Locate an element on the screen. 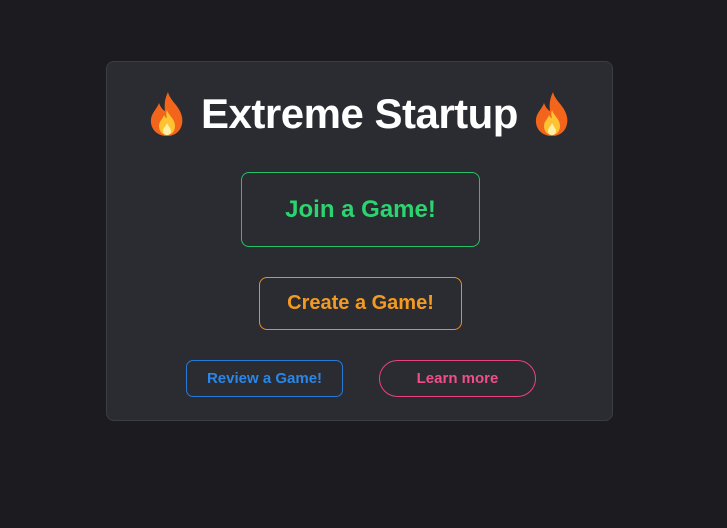 The width and height of the screenshot is (727, 528). create-game-button: Create a Game! is located at coordinates (360, 303).